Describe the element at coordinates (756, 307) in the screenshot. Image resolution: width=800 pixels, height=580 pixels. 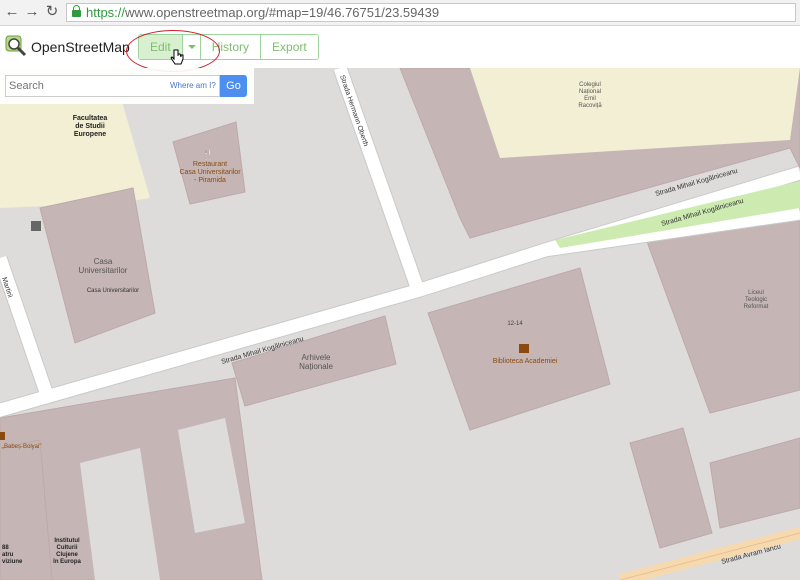
I see `label-liceul-3: Reformat` at that location.